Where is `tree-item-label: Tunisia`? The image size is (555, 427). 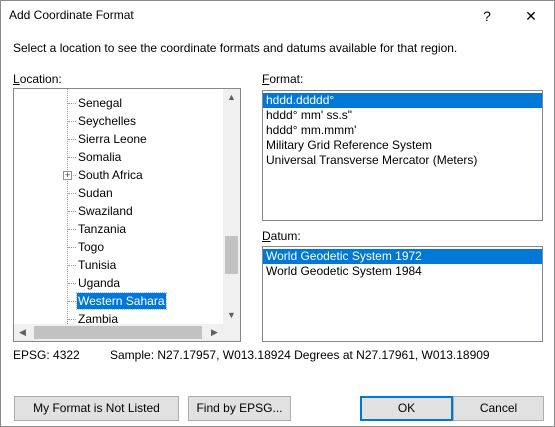 tree-item-label: Tunisia is located at coordinates (97, 265).